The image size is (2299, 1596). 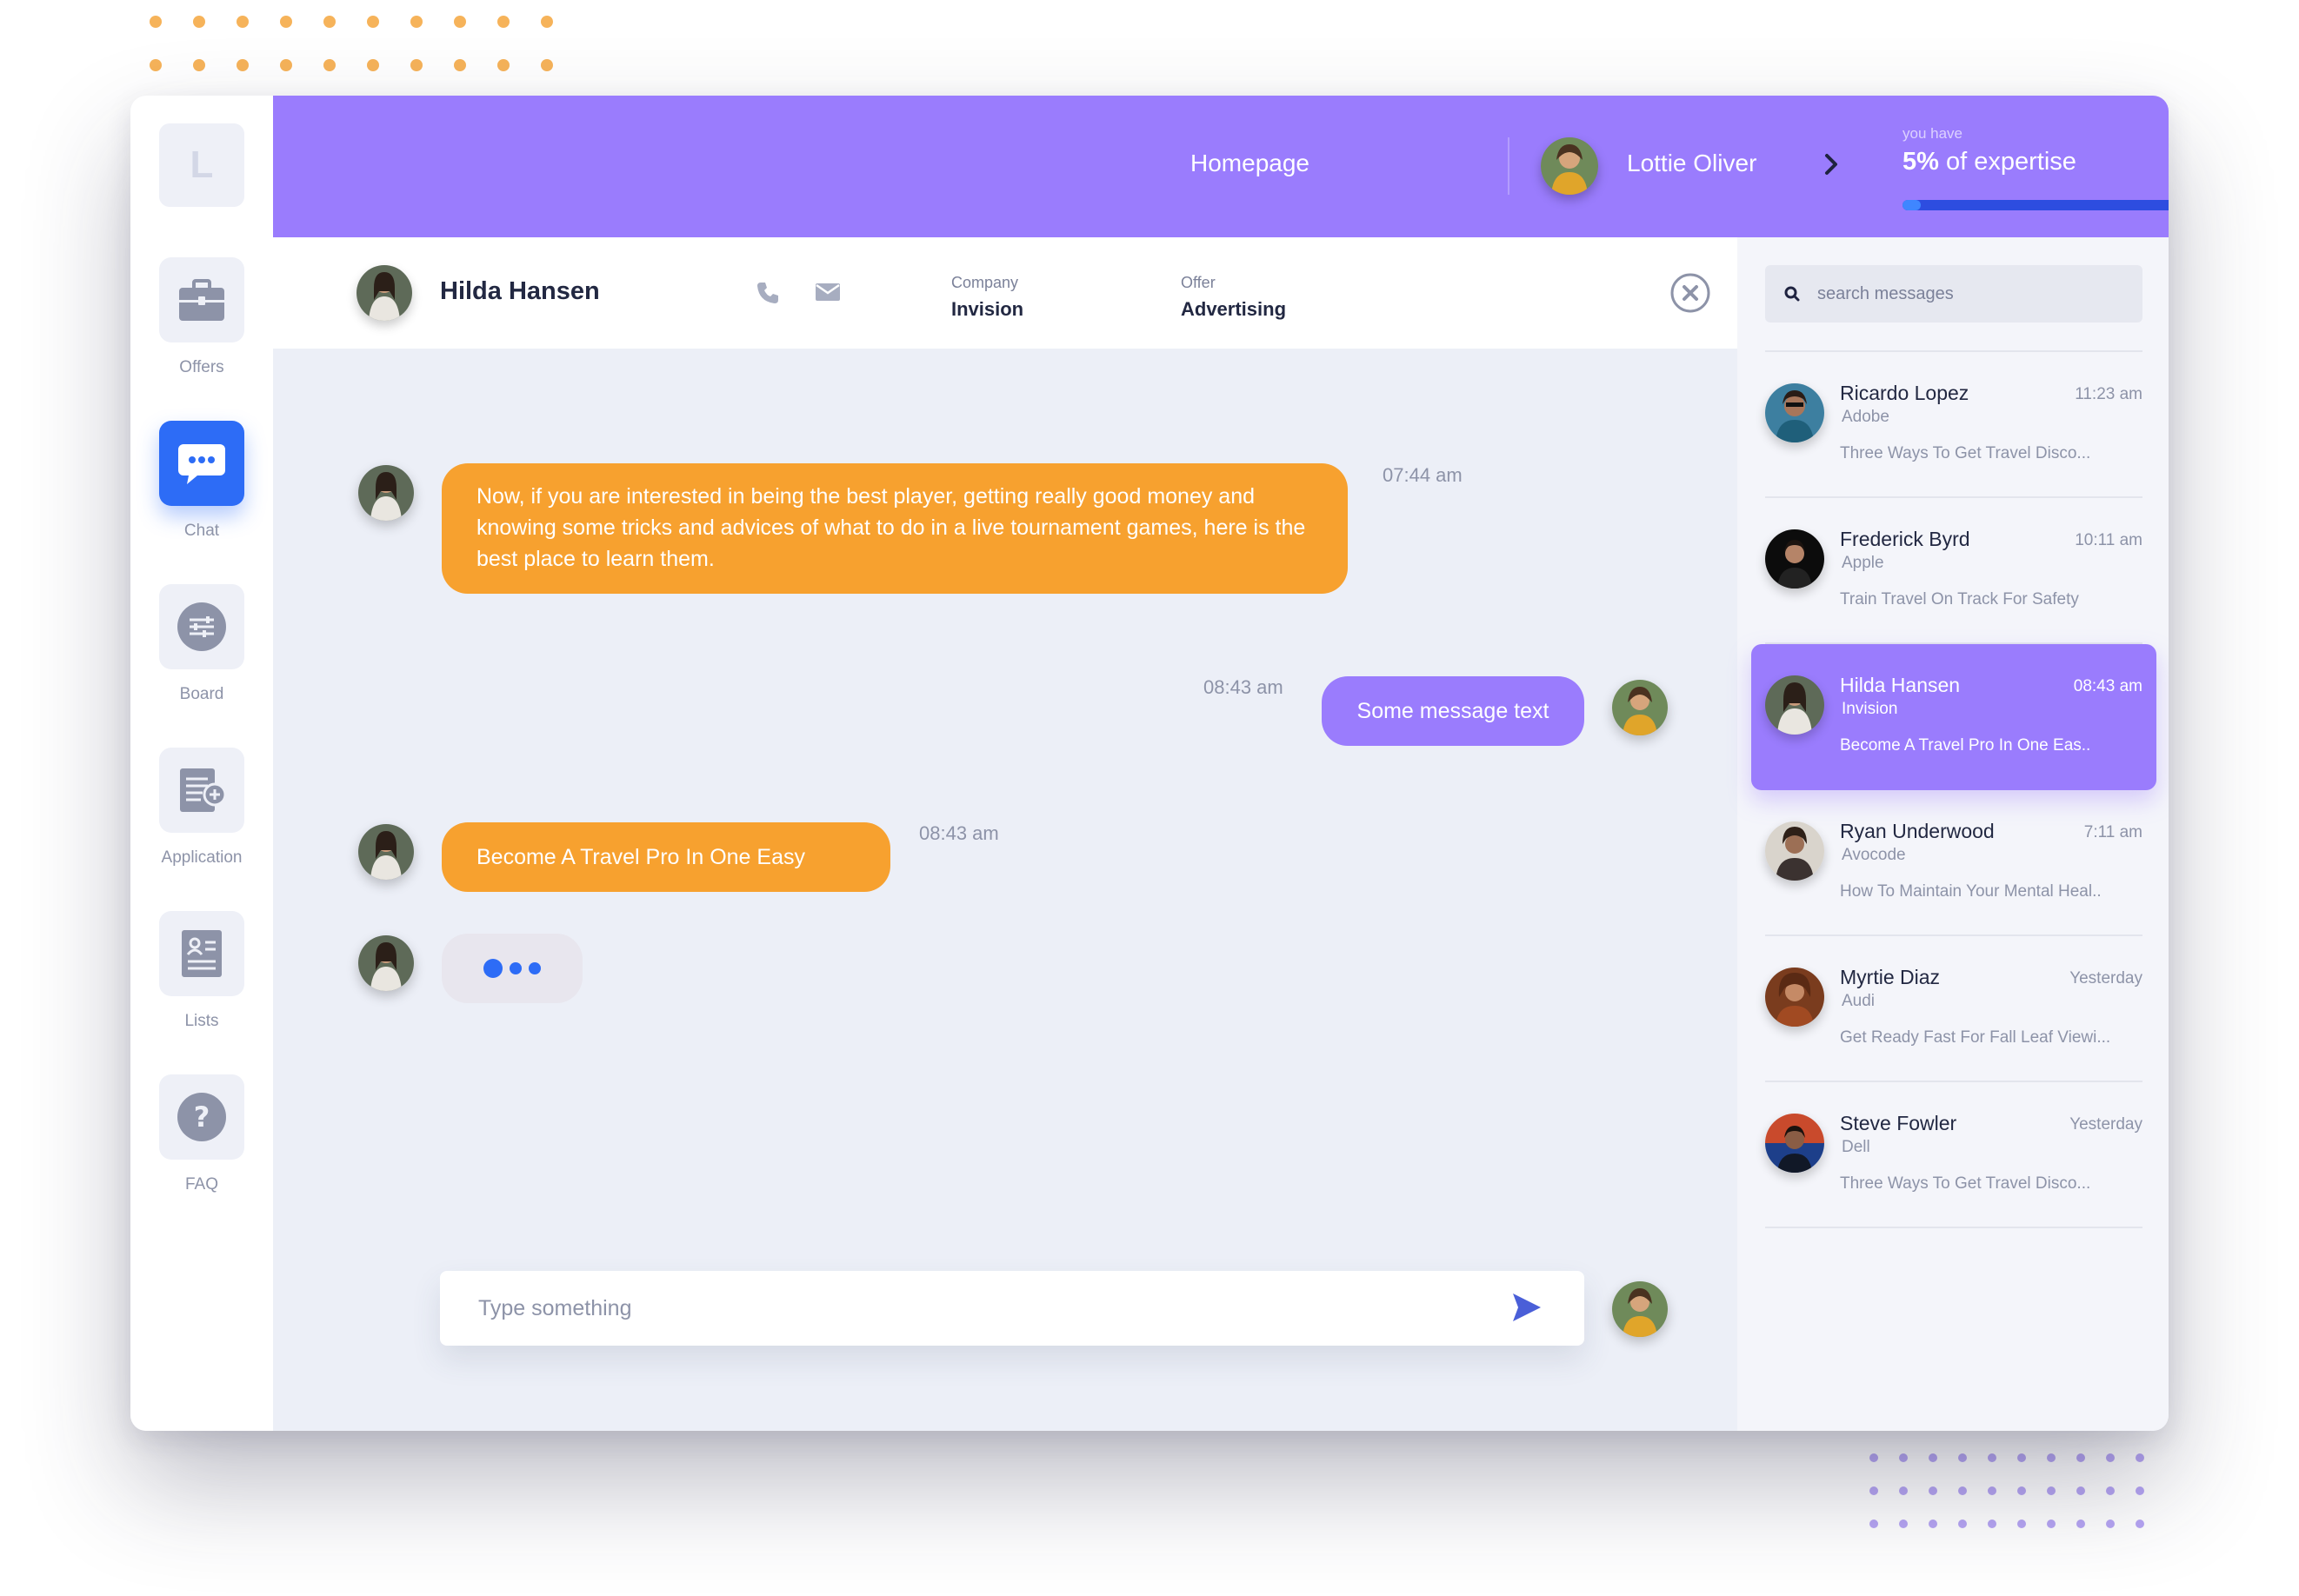 I want to click on conversation-time: 11:23 am, so click(x=2108, y=394).